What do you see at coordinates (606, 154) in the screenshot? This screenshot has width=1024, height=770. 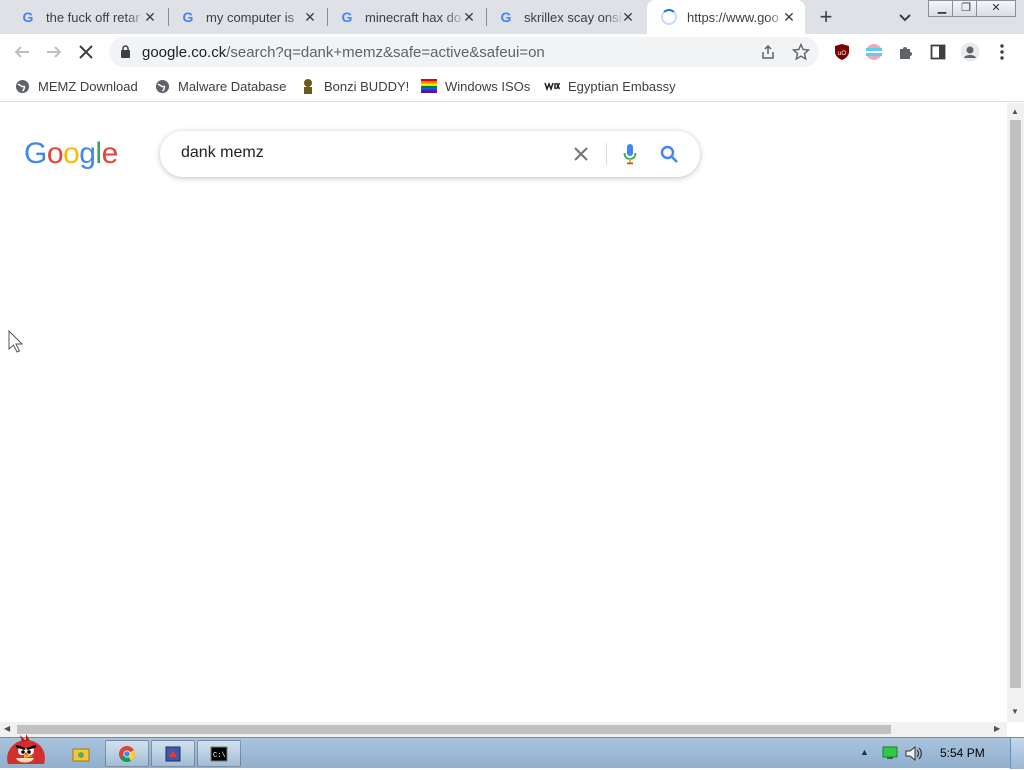 I see `search-divider` at bounding box center [606, 154].